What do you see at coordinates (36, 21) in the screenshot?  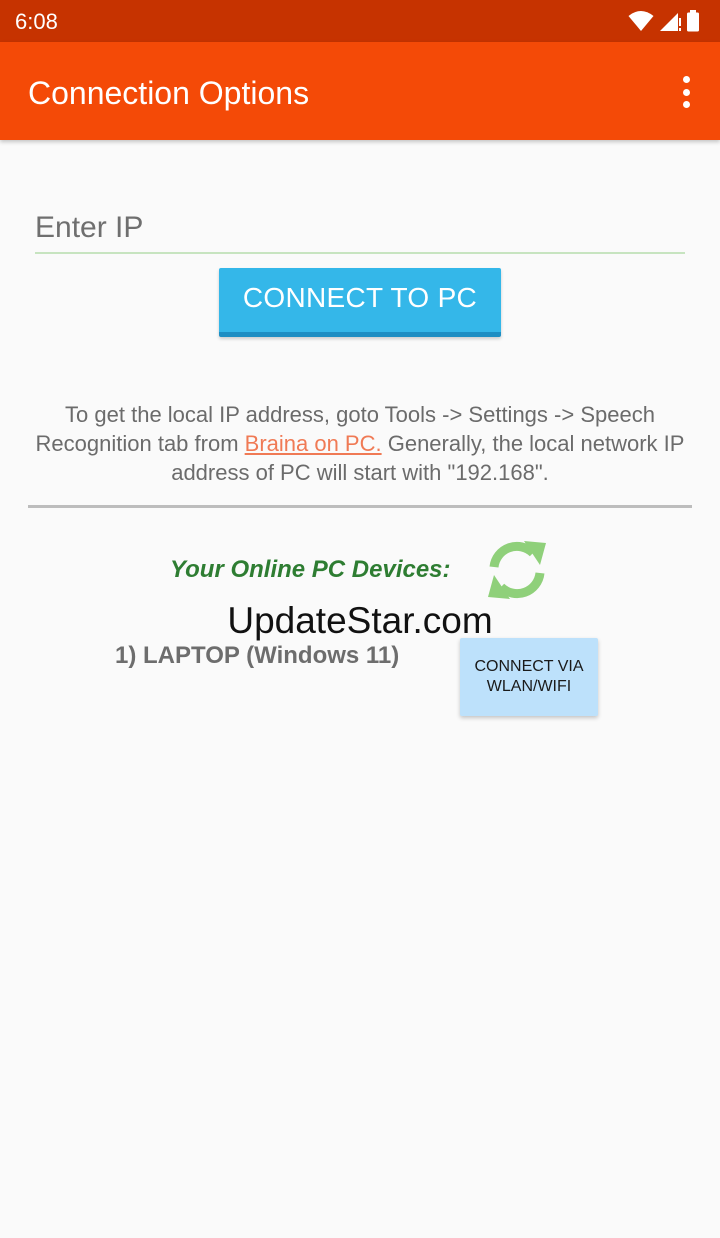 I see `status-time: 6:08` at bounding box center [36, 21].